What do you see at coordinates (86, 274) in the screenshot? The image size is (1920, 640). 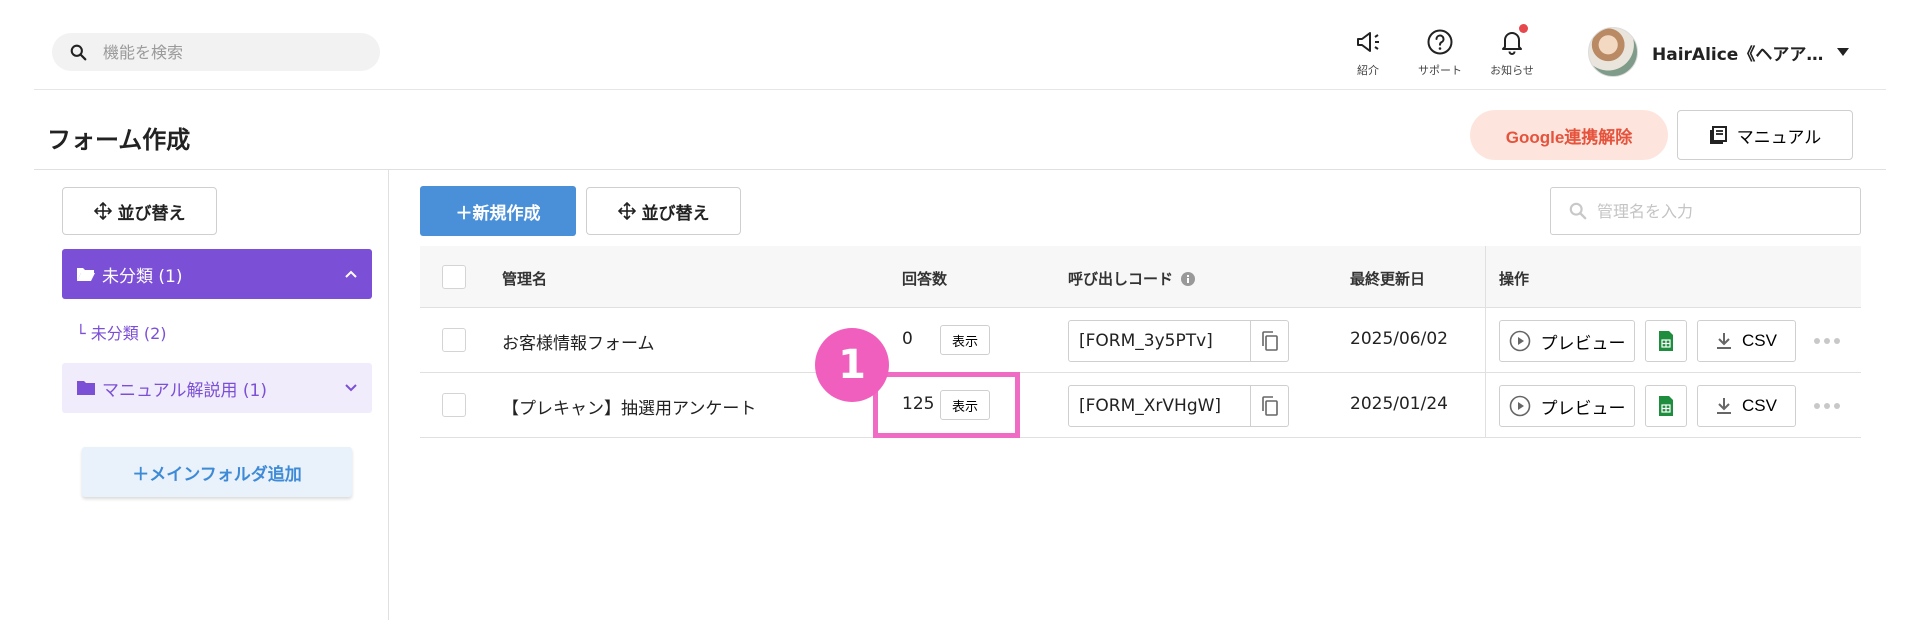 I see `folder-open-icon` at bounding box center [86, 274].